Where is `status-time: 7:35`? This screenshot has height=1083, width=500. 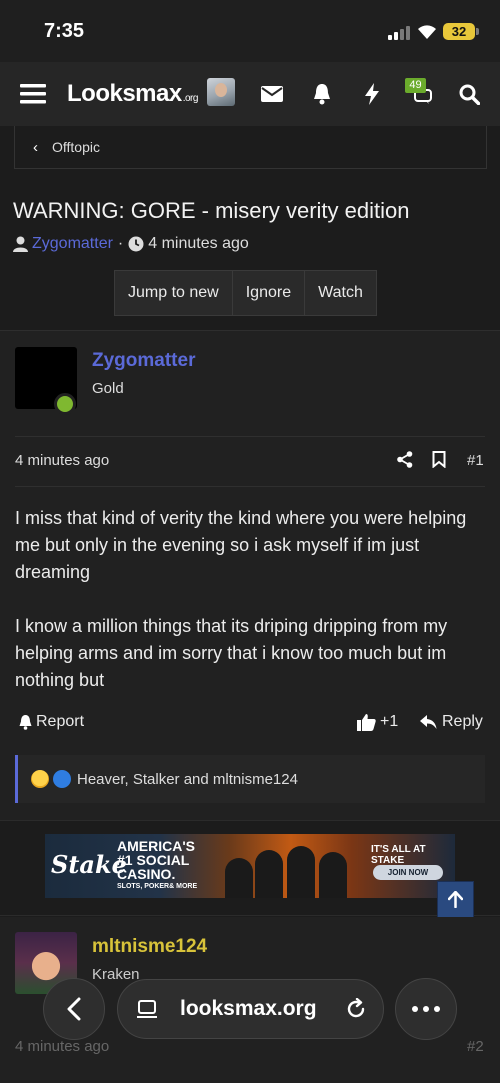
status-time: 7:35 is located at coordinates (64, 31).